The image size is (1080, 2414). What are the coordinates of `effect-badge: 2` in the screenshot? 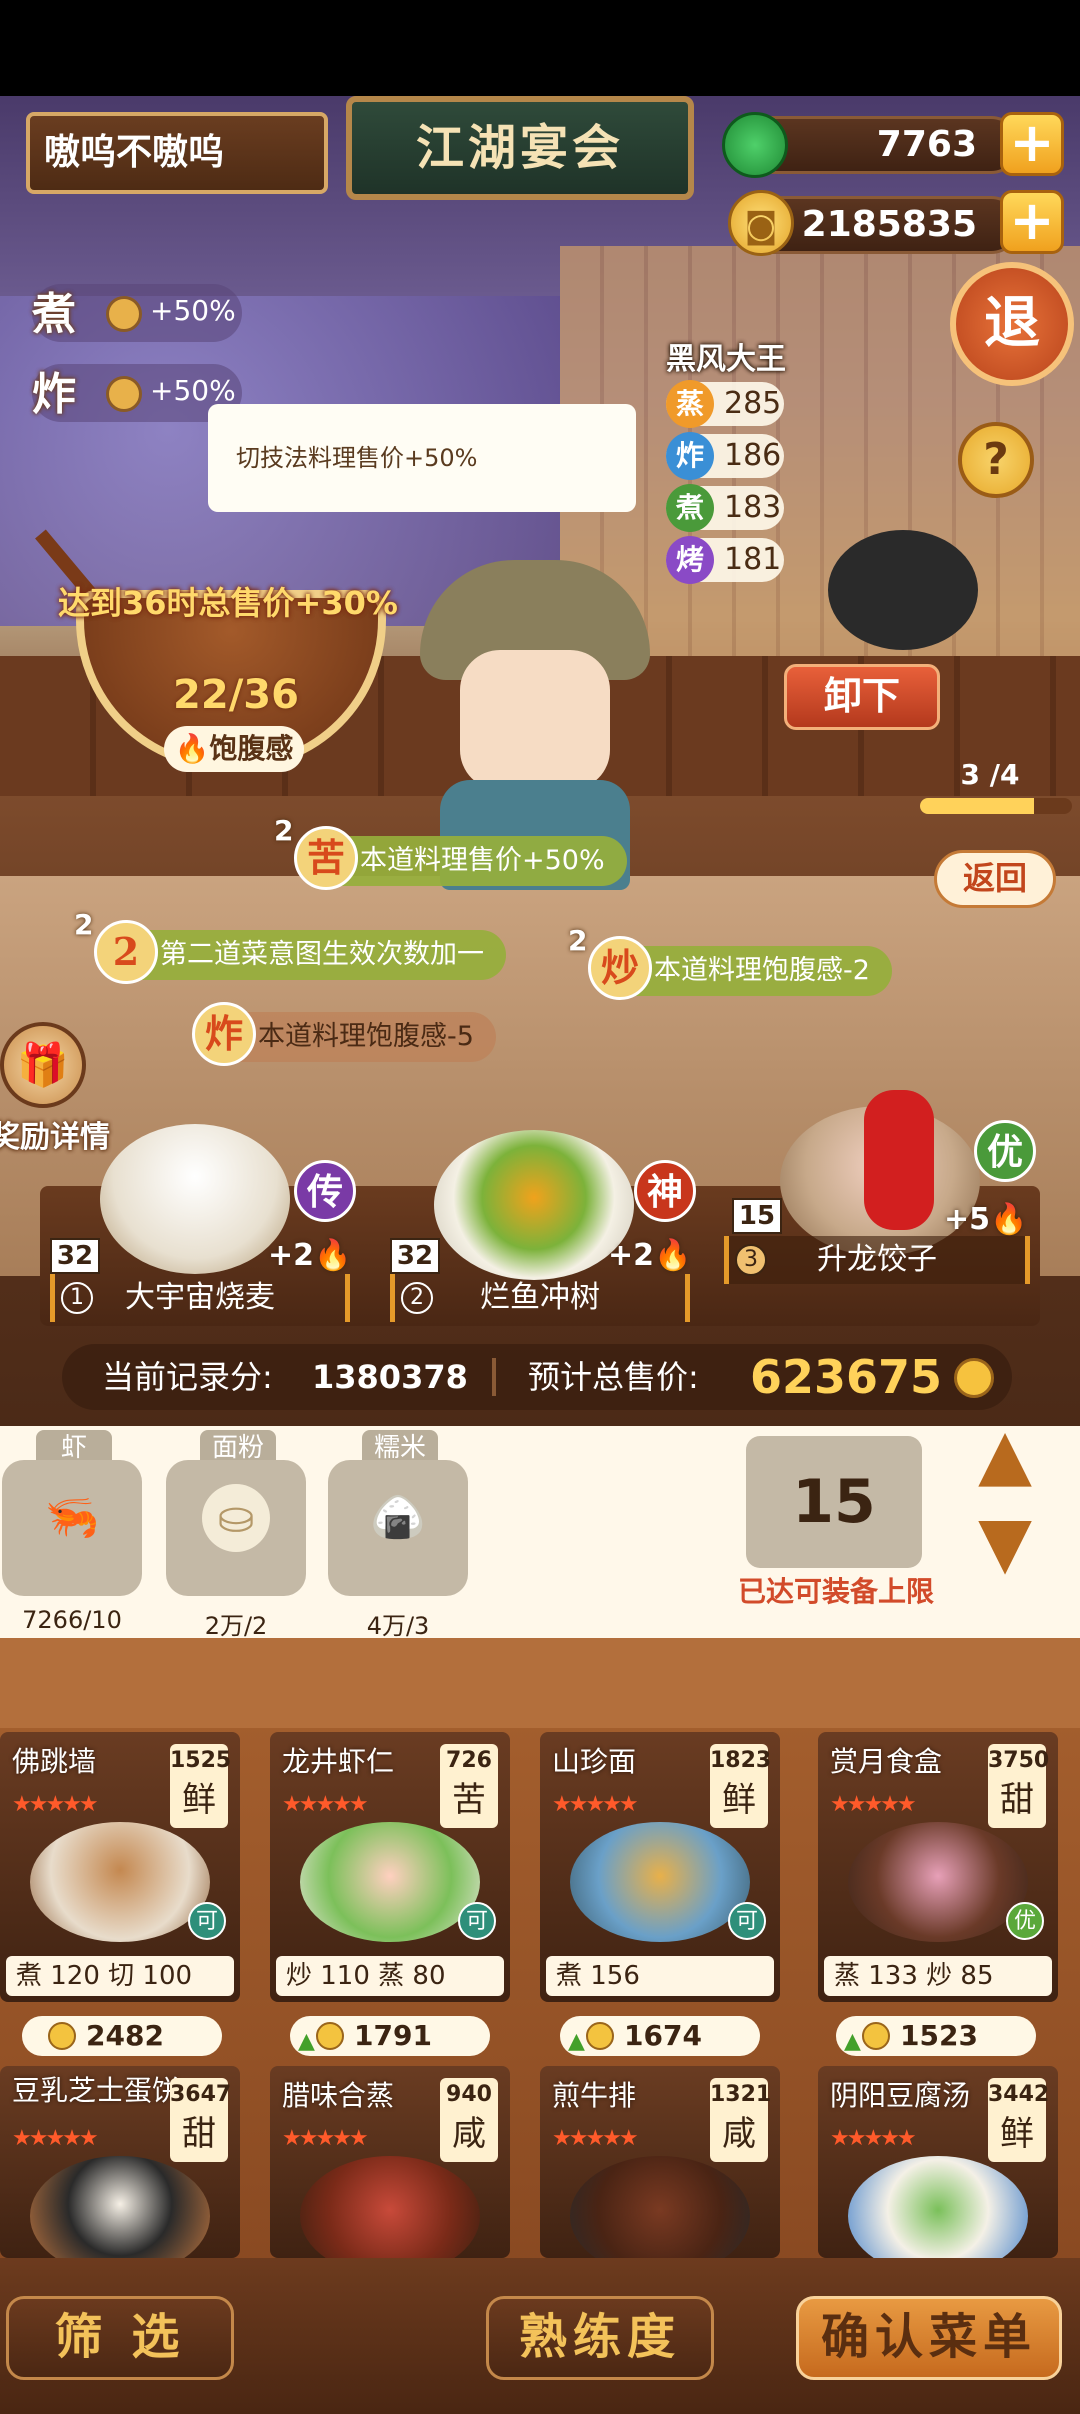 It's located at (126, 952).